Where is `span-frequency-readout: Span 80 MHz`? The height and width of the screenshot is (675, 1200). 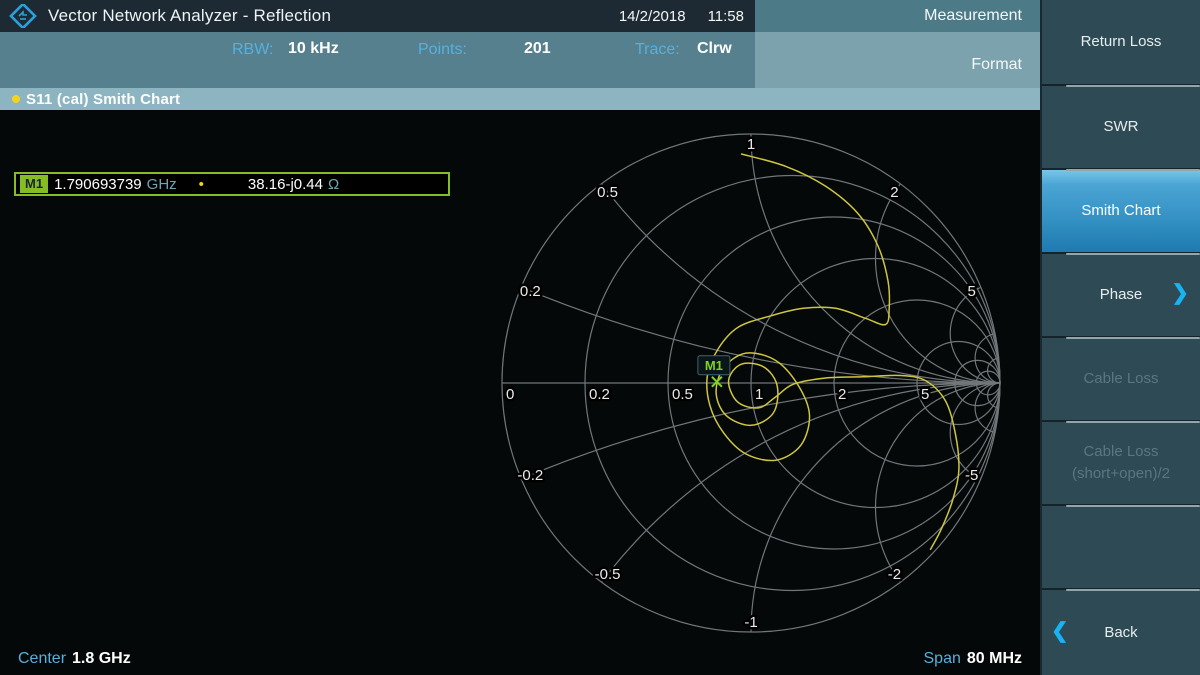 span-frequency-readout: Span 80 MHz is located at coordinates (973, 659).